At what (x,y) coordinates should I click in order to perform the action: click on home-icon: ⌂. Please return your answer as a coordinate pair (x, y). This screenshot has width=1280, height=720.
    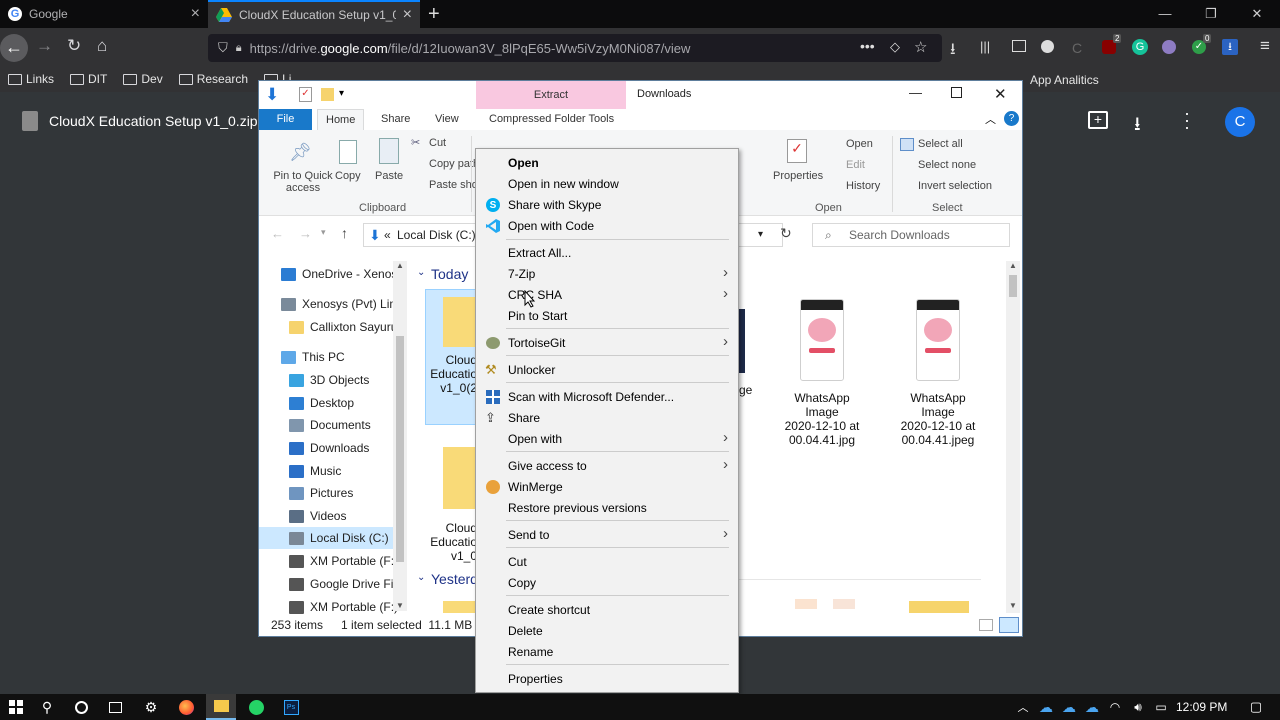
    Looking at the image, I should click on (102, 46).